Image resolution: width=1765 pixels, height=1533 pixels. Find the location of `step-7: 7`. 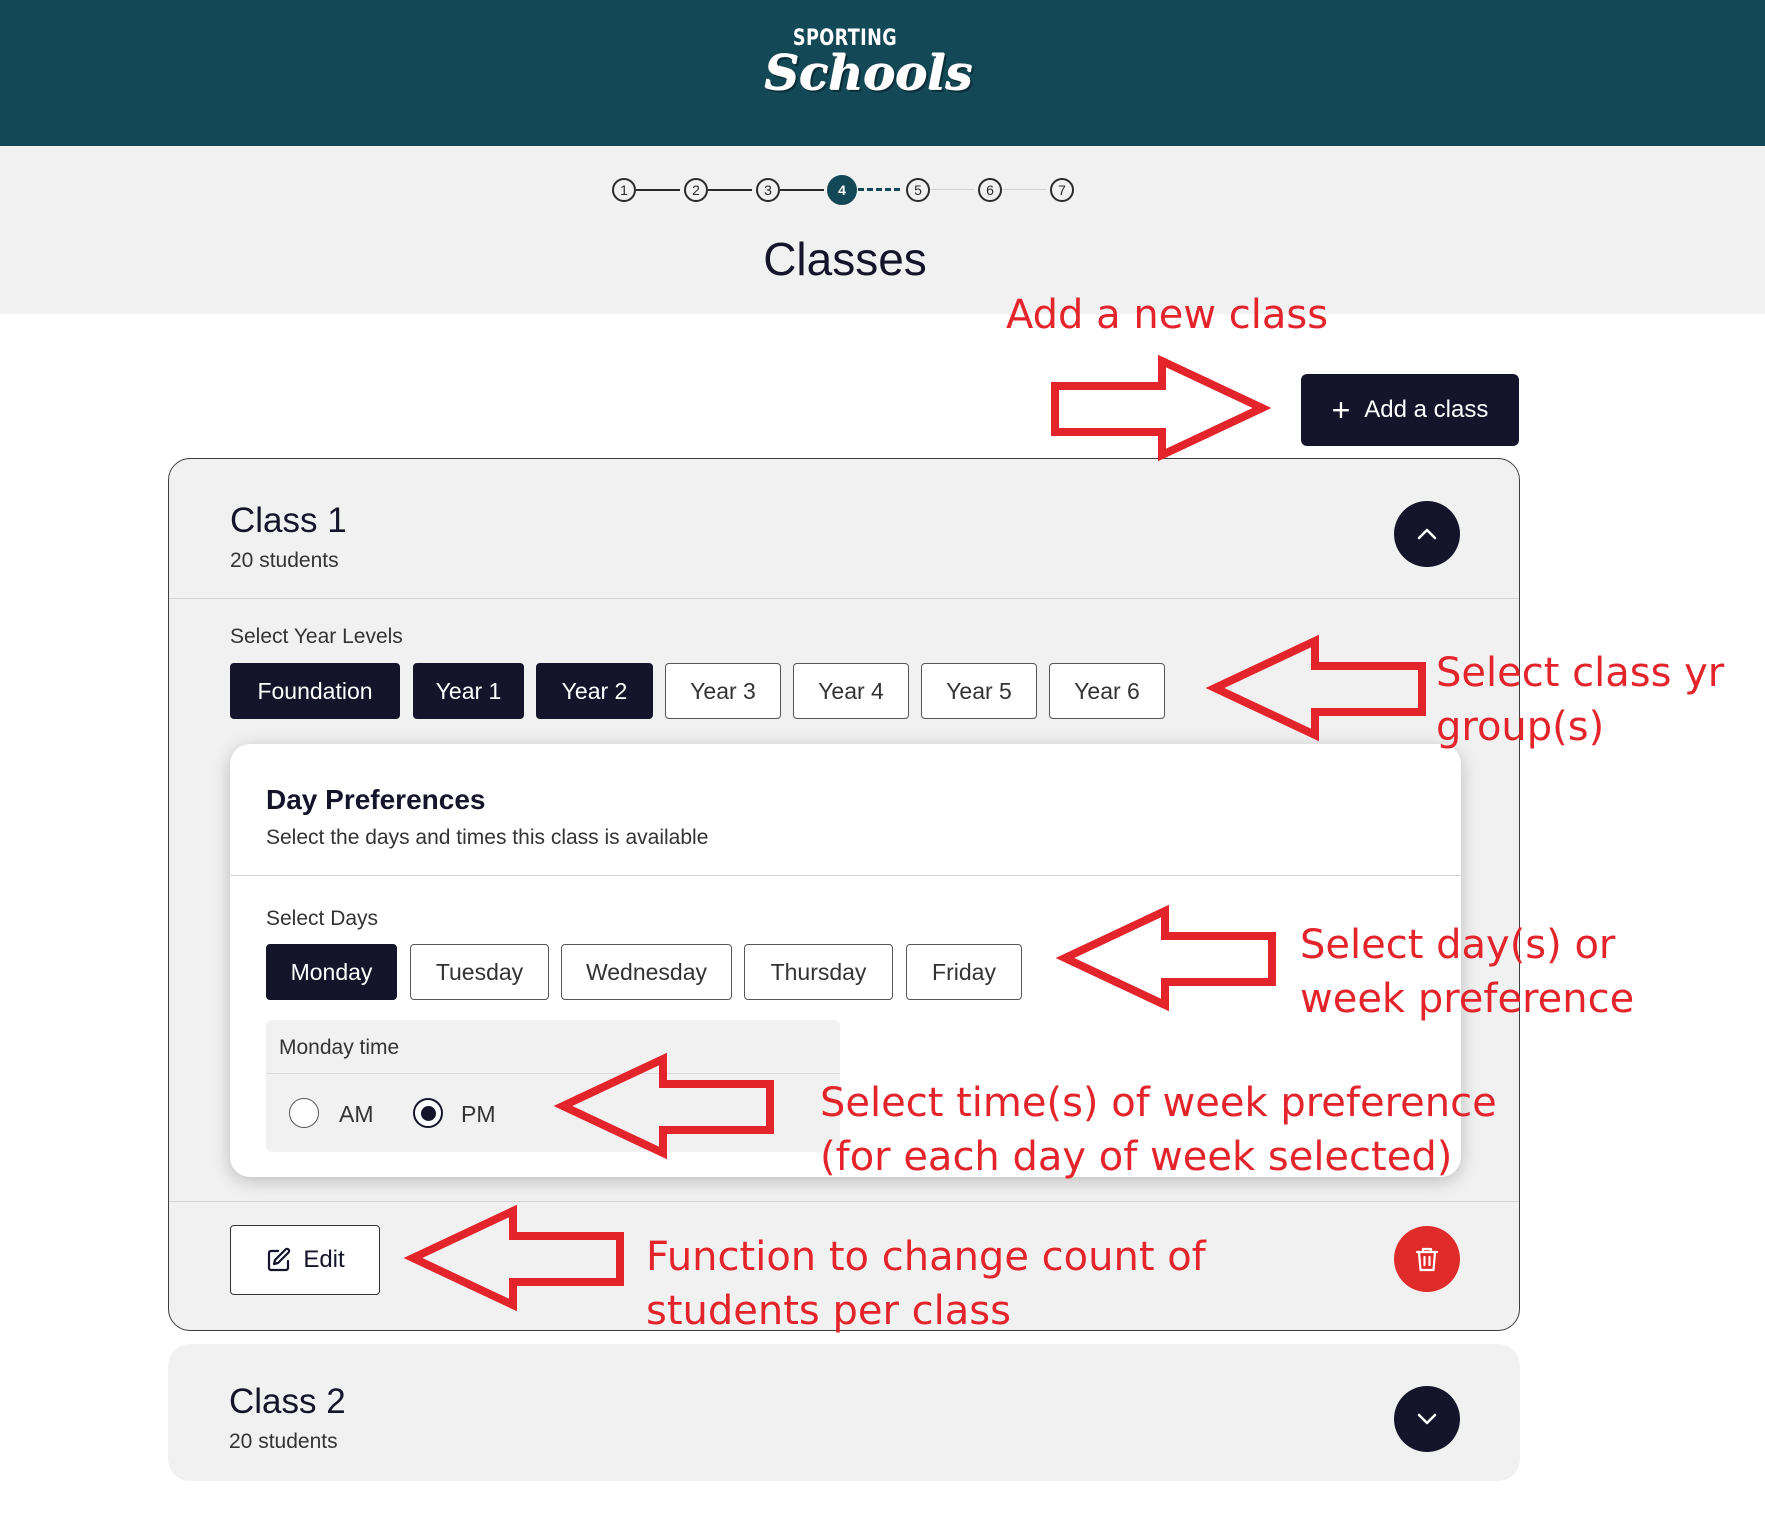

step-7: 7 is located at coordinates (1062, 190).